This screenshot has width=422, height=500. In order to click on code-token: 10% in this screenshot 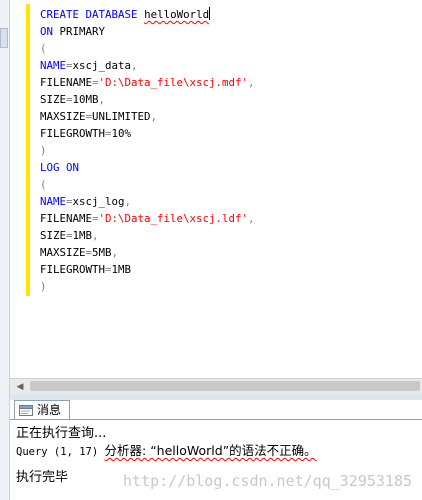, I will do `click(121, 133)`.